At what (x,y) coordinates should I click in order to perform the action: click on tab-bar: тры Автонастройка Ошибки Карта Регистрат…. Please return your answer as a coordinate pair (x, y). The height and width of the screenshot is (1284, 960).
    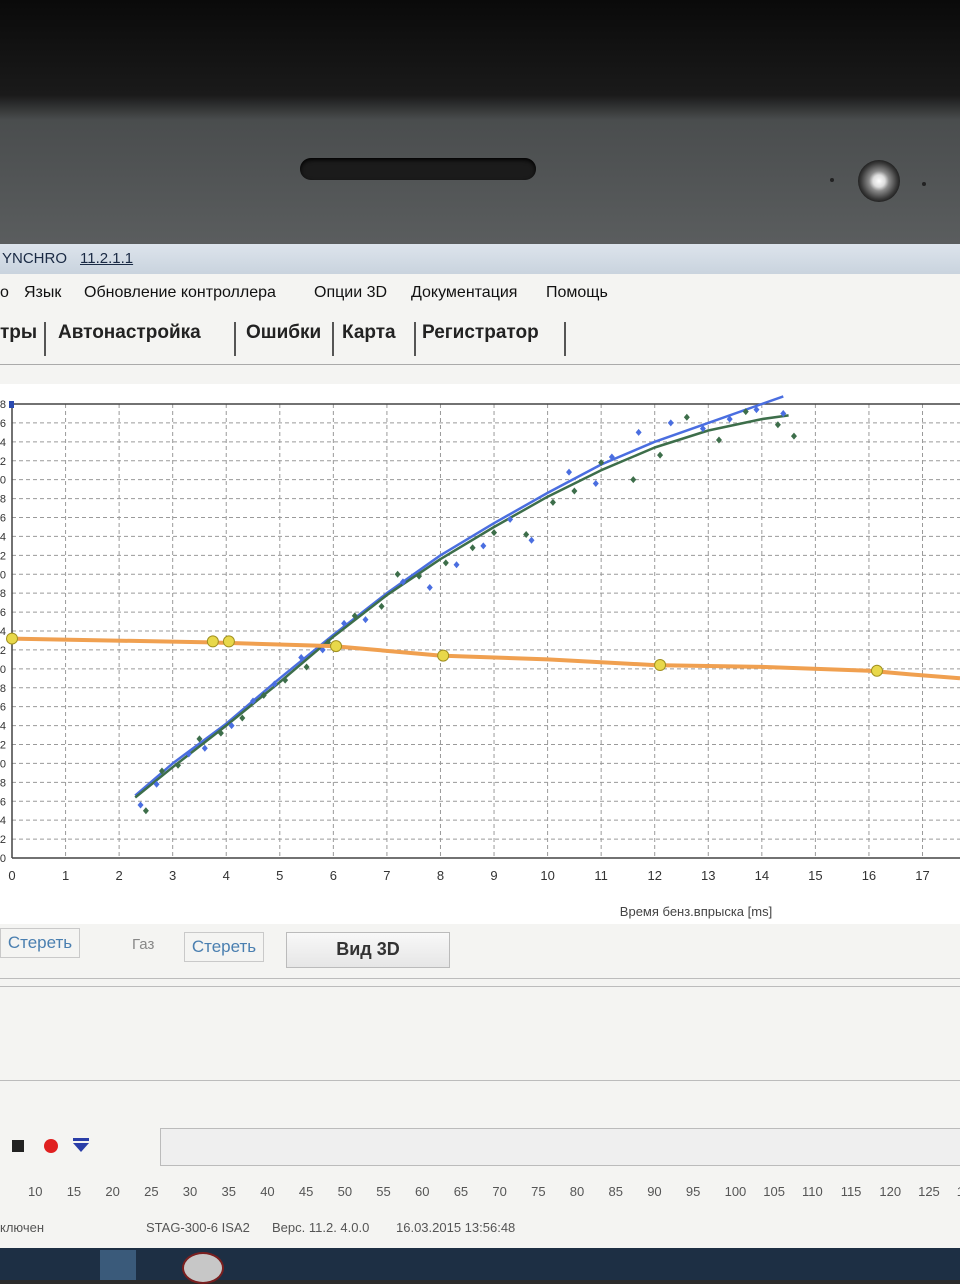
    Looking at the image, I should click on (480, 339).